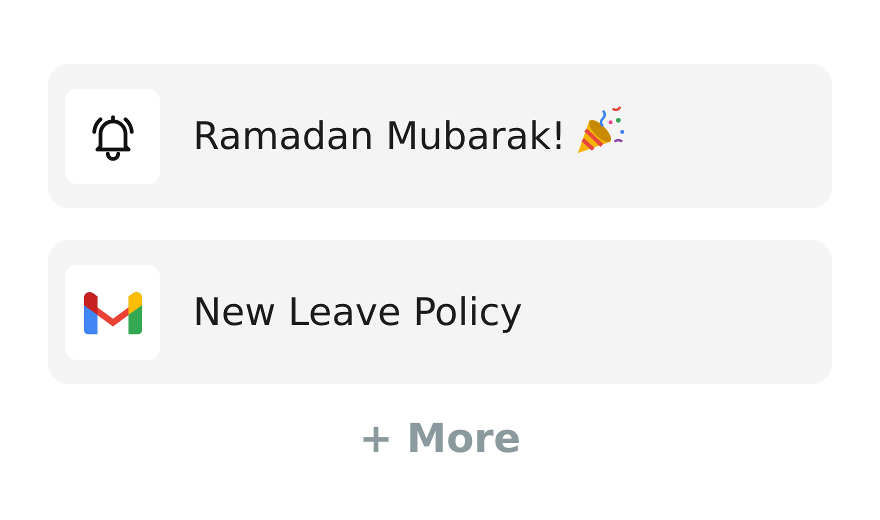 The image size is (880, 520). What do you see at coordinates (357, 312) in the screenshot?
I see `notification-title: New Leave Policy` at bounding box center [357, 312].